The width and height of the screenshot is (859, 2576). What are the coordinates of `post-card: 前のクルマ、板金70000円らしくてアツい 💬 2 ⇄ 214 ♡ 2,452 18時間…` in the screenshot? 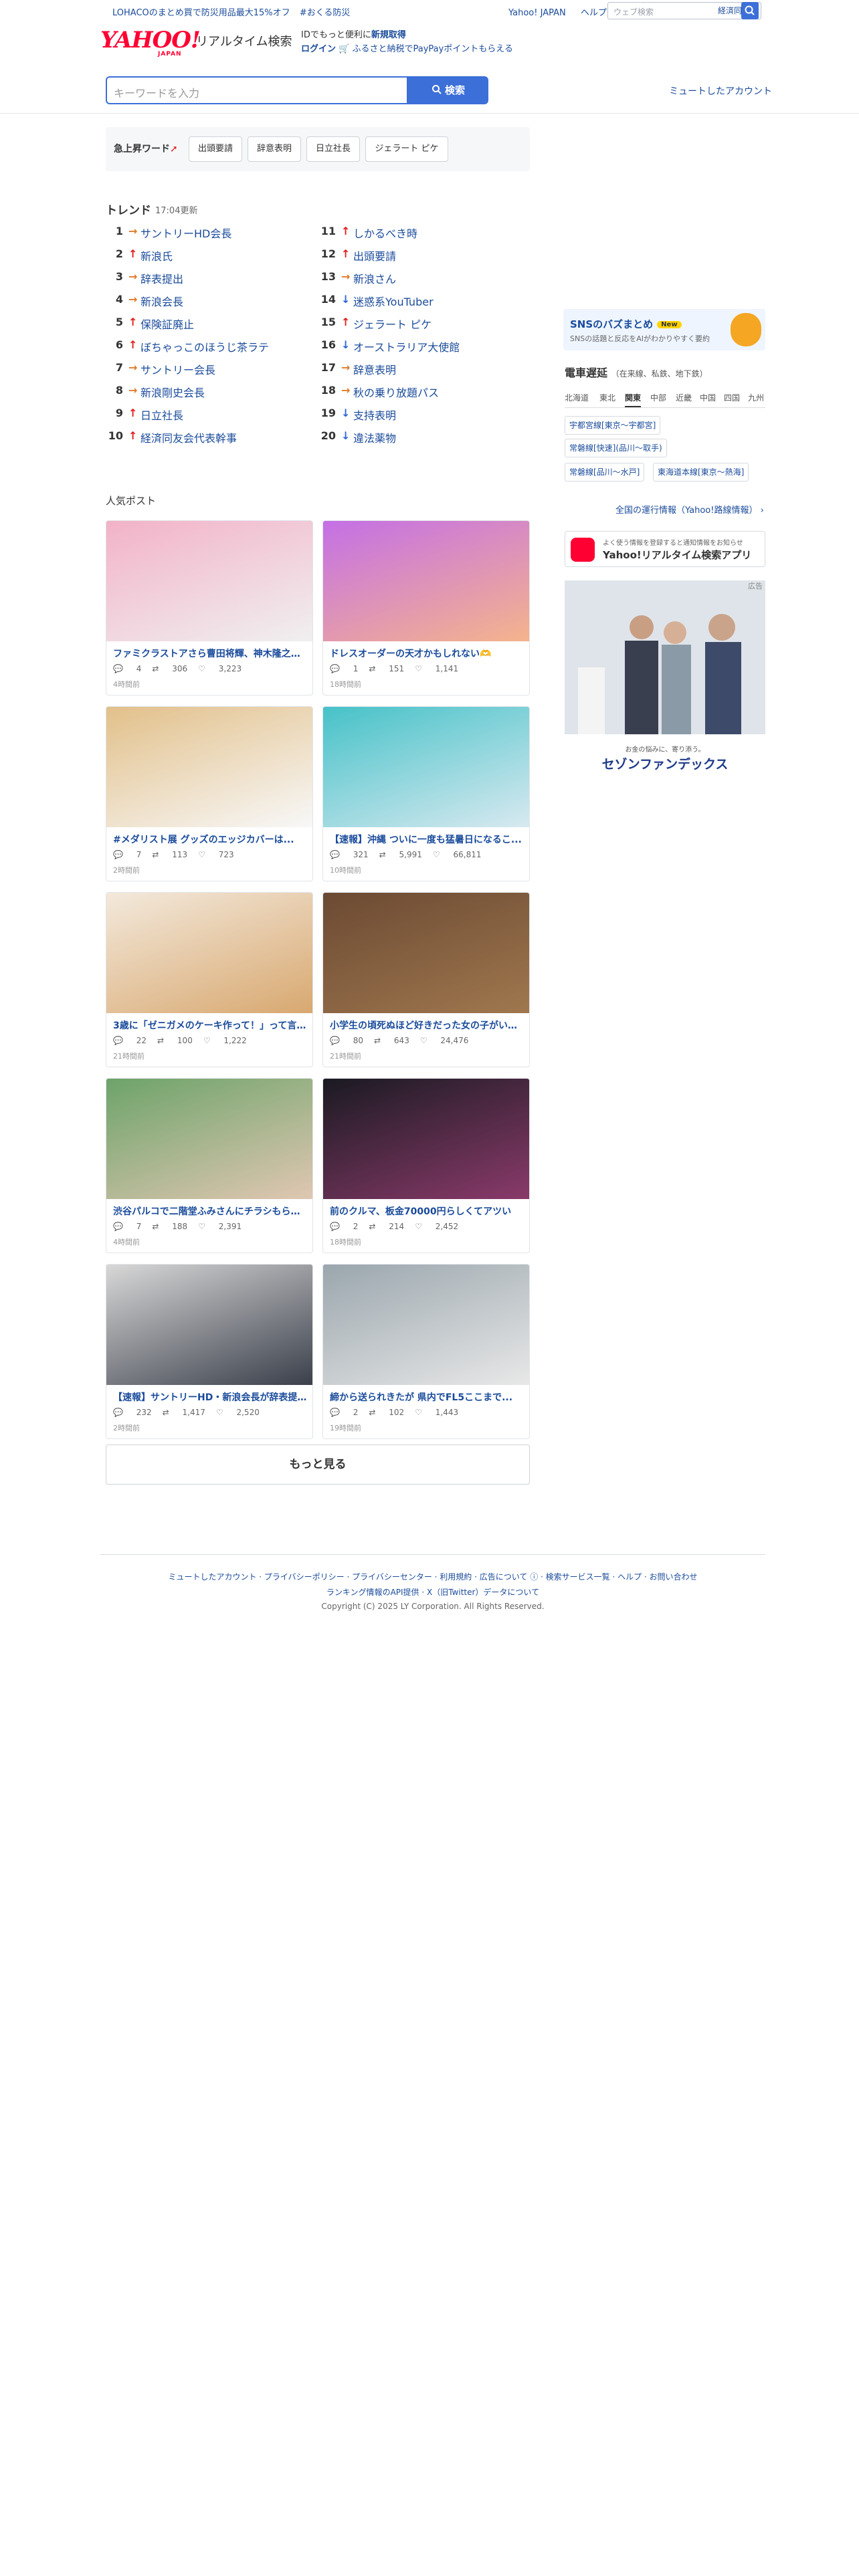 It's located at (426, 1166).